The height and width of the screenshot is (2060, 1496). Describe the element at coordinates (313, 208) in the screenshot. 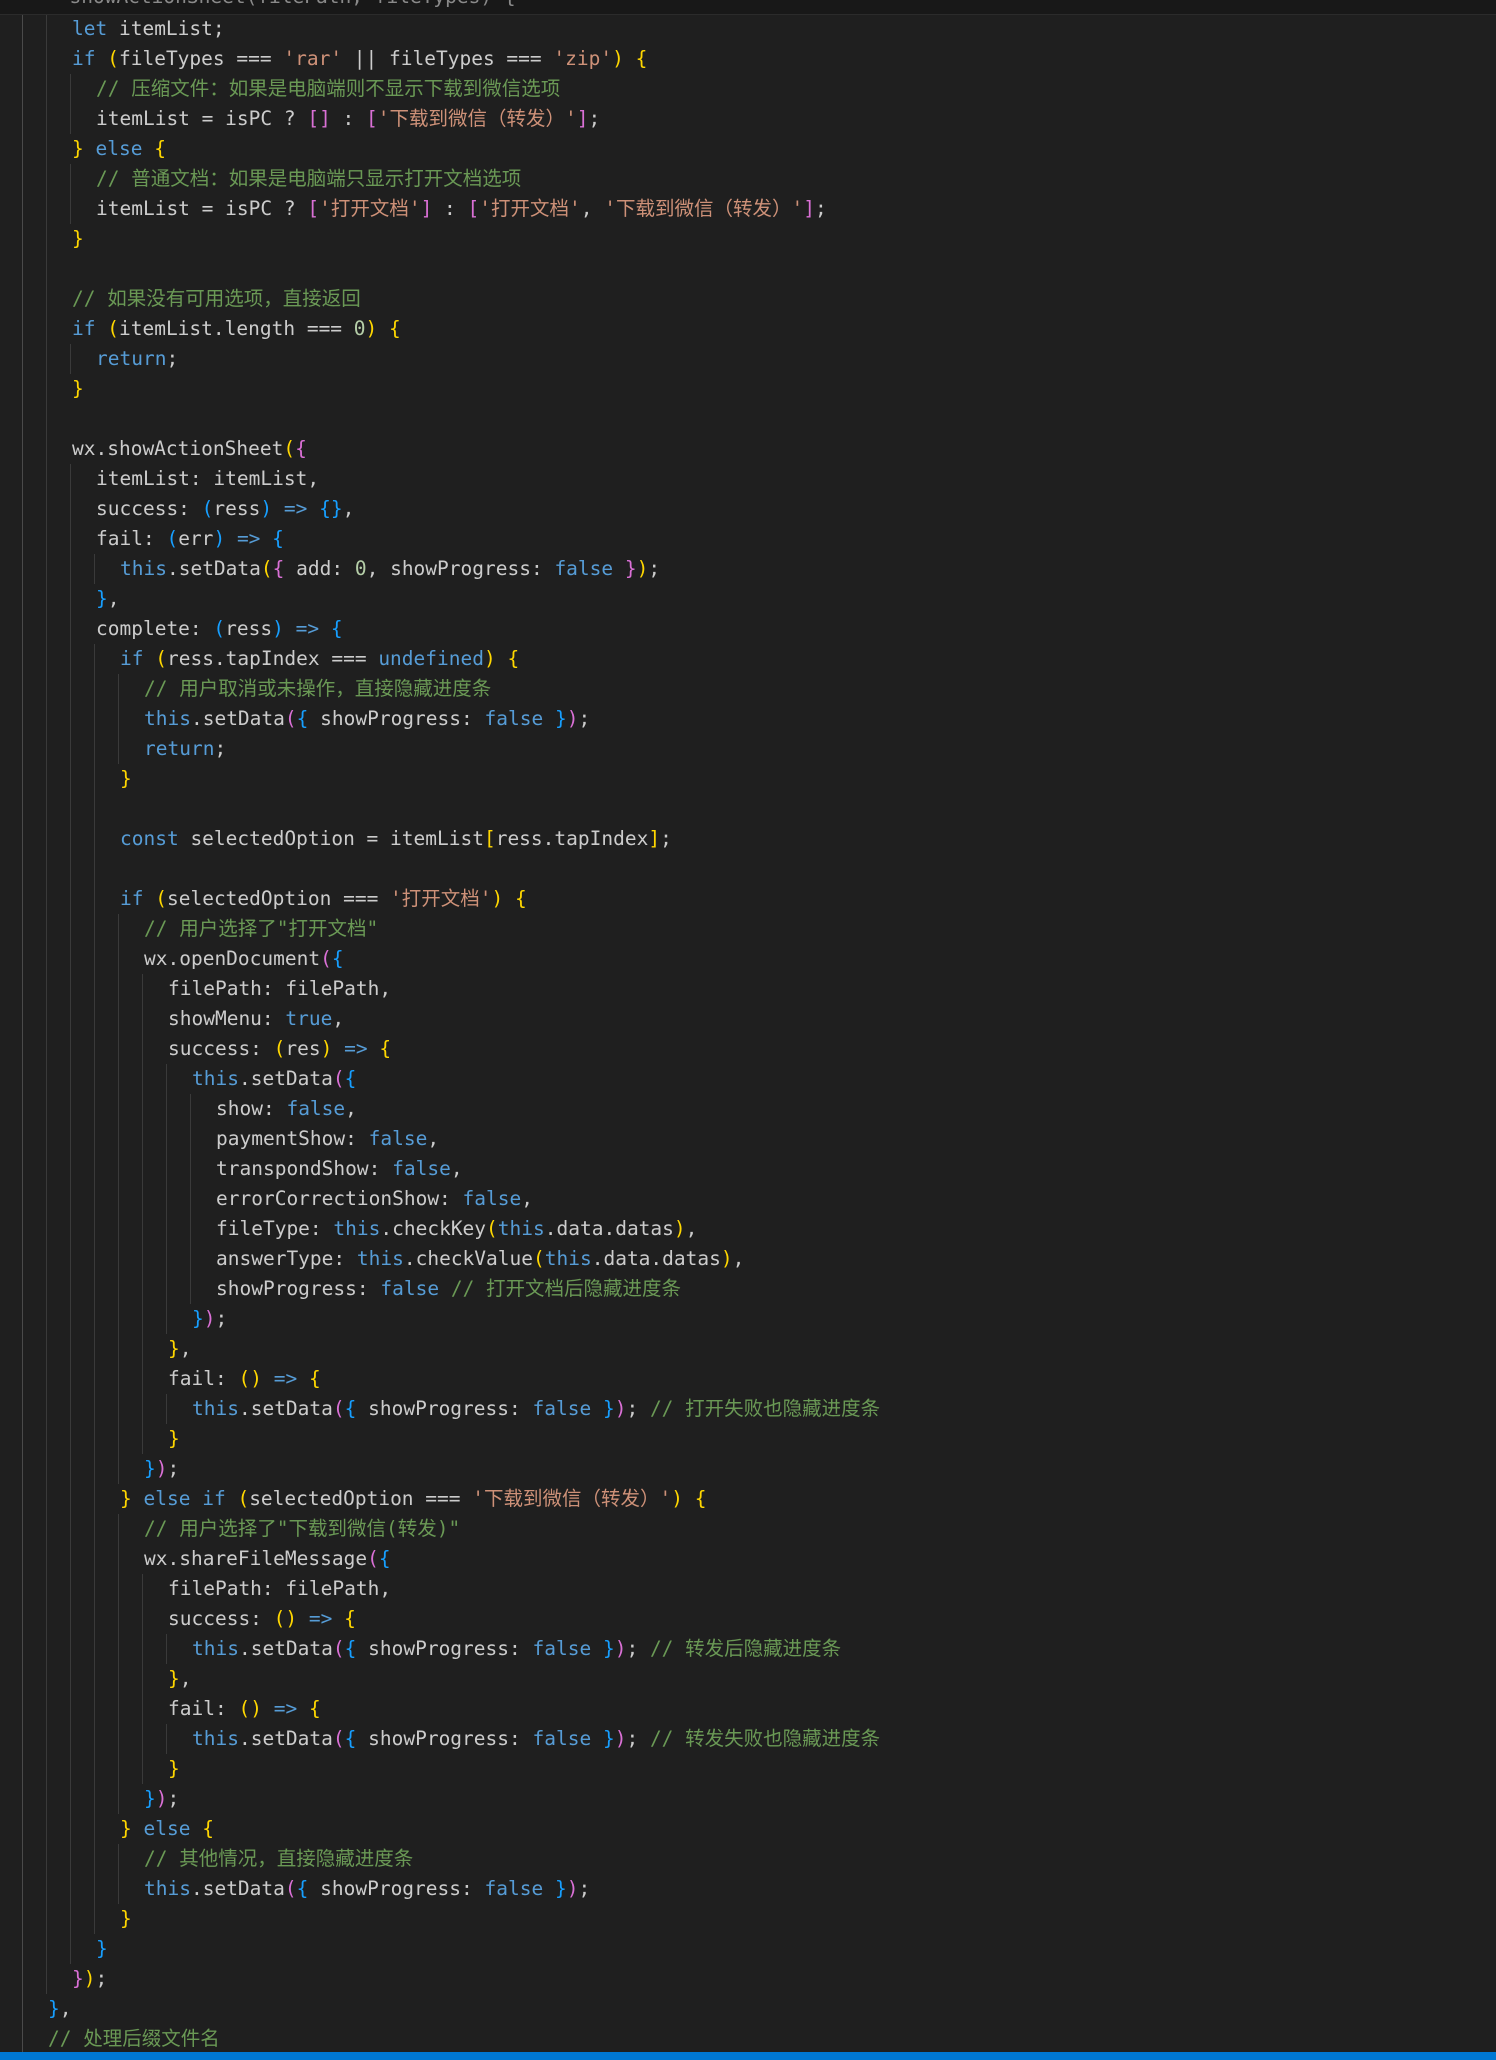

I see `code-token: [` at that location.